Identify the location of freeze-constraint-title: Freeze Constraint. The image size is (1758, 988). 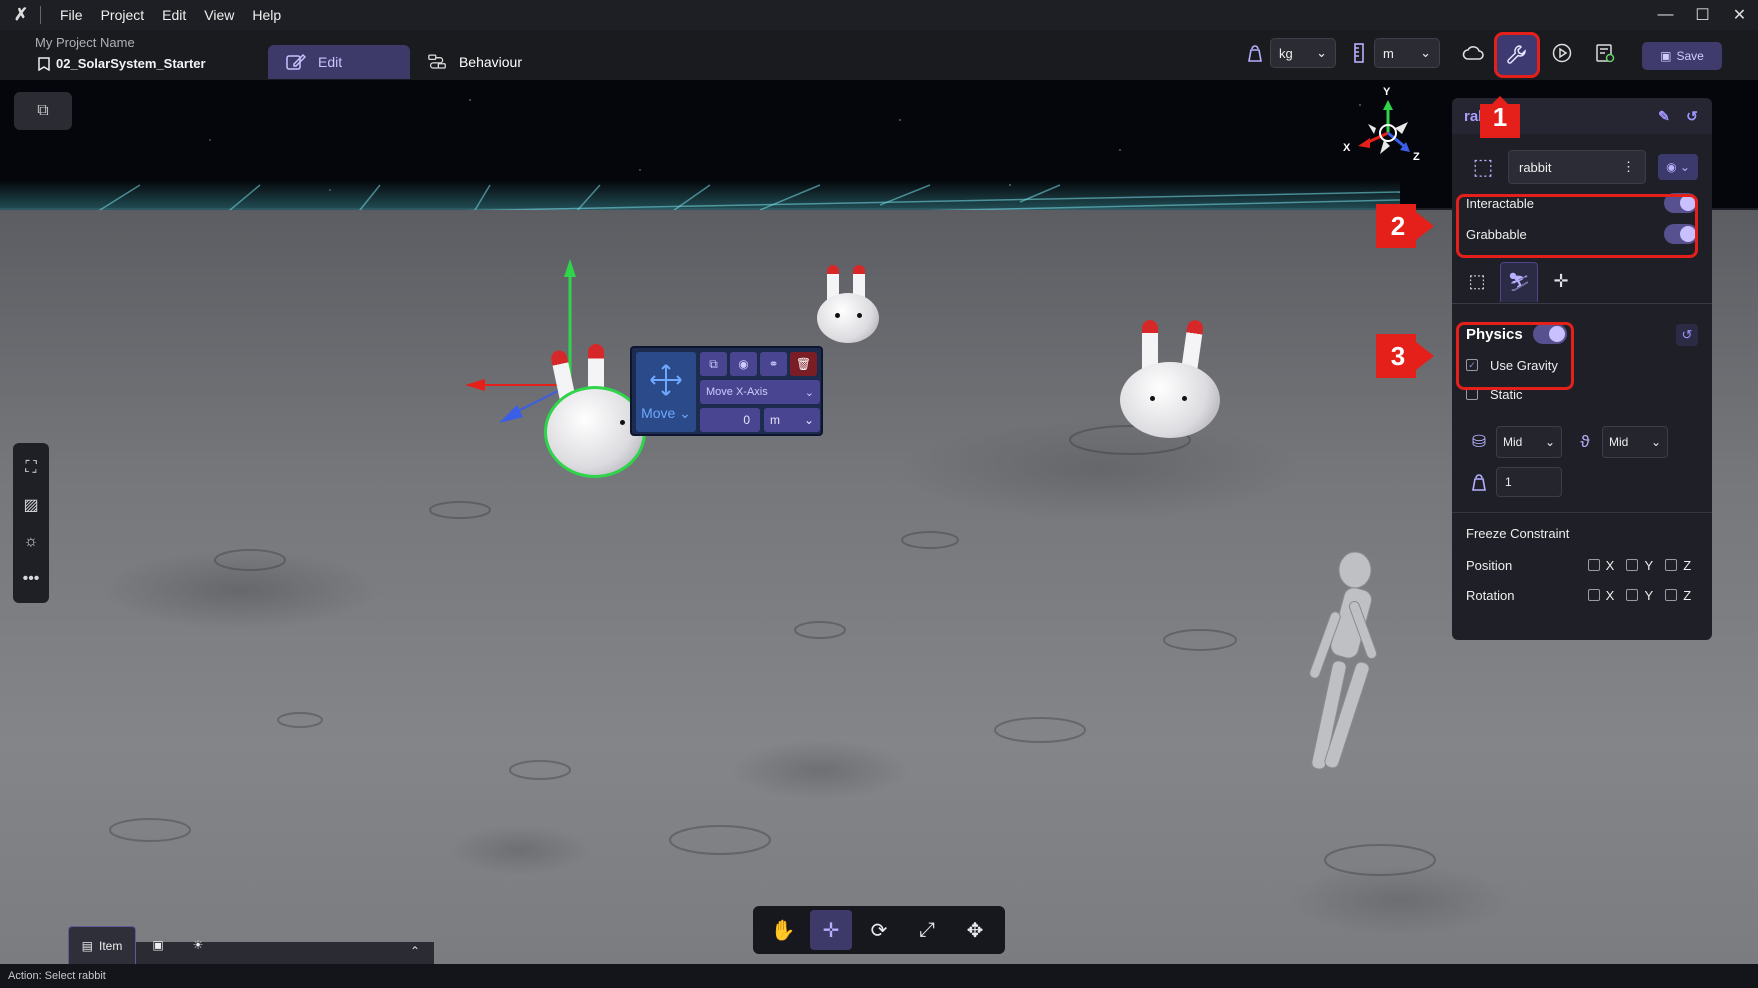
(1518, 533).